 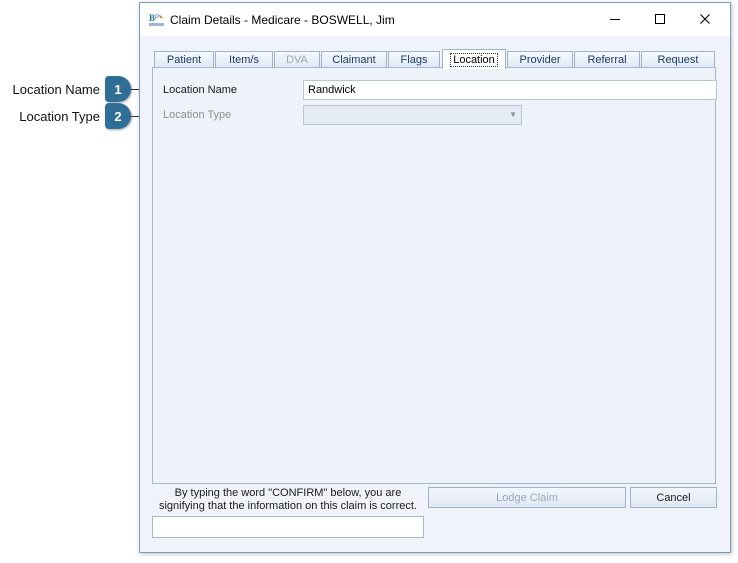 I want to click on bp-allied-logo-icon: B P, so click(x=156, y=19).